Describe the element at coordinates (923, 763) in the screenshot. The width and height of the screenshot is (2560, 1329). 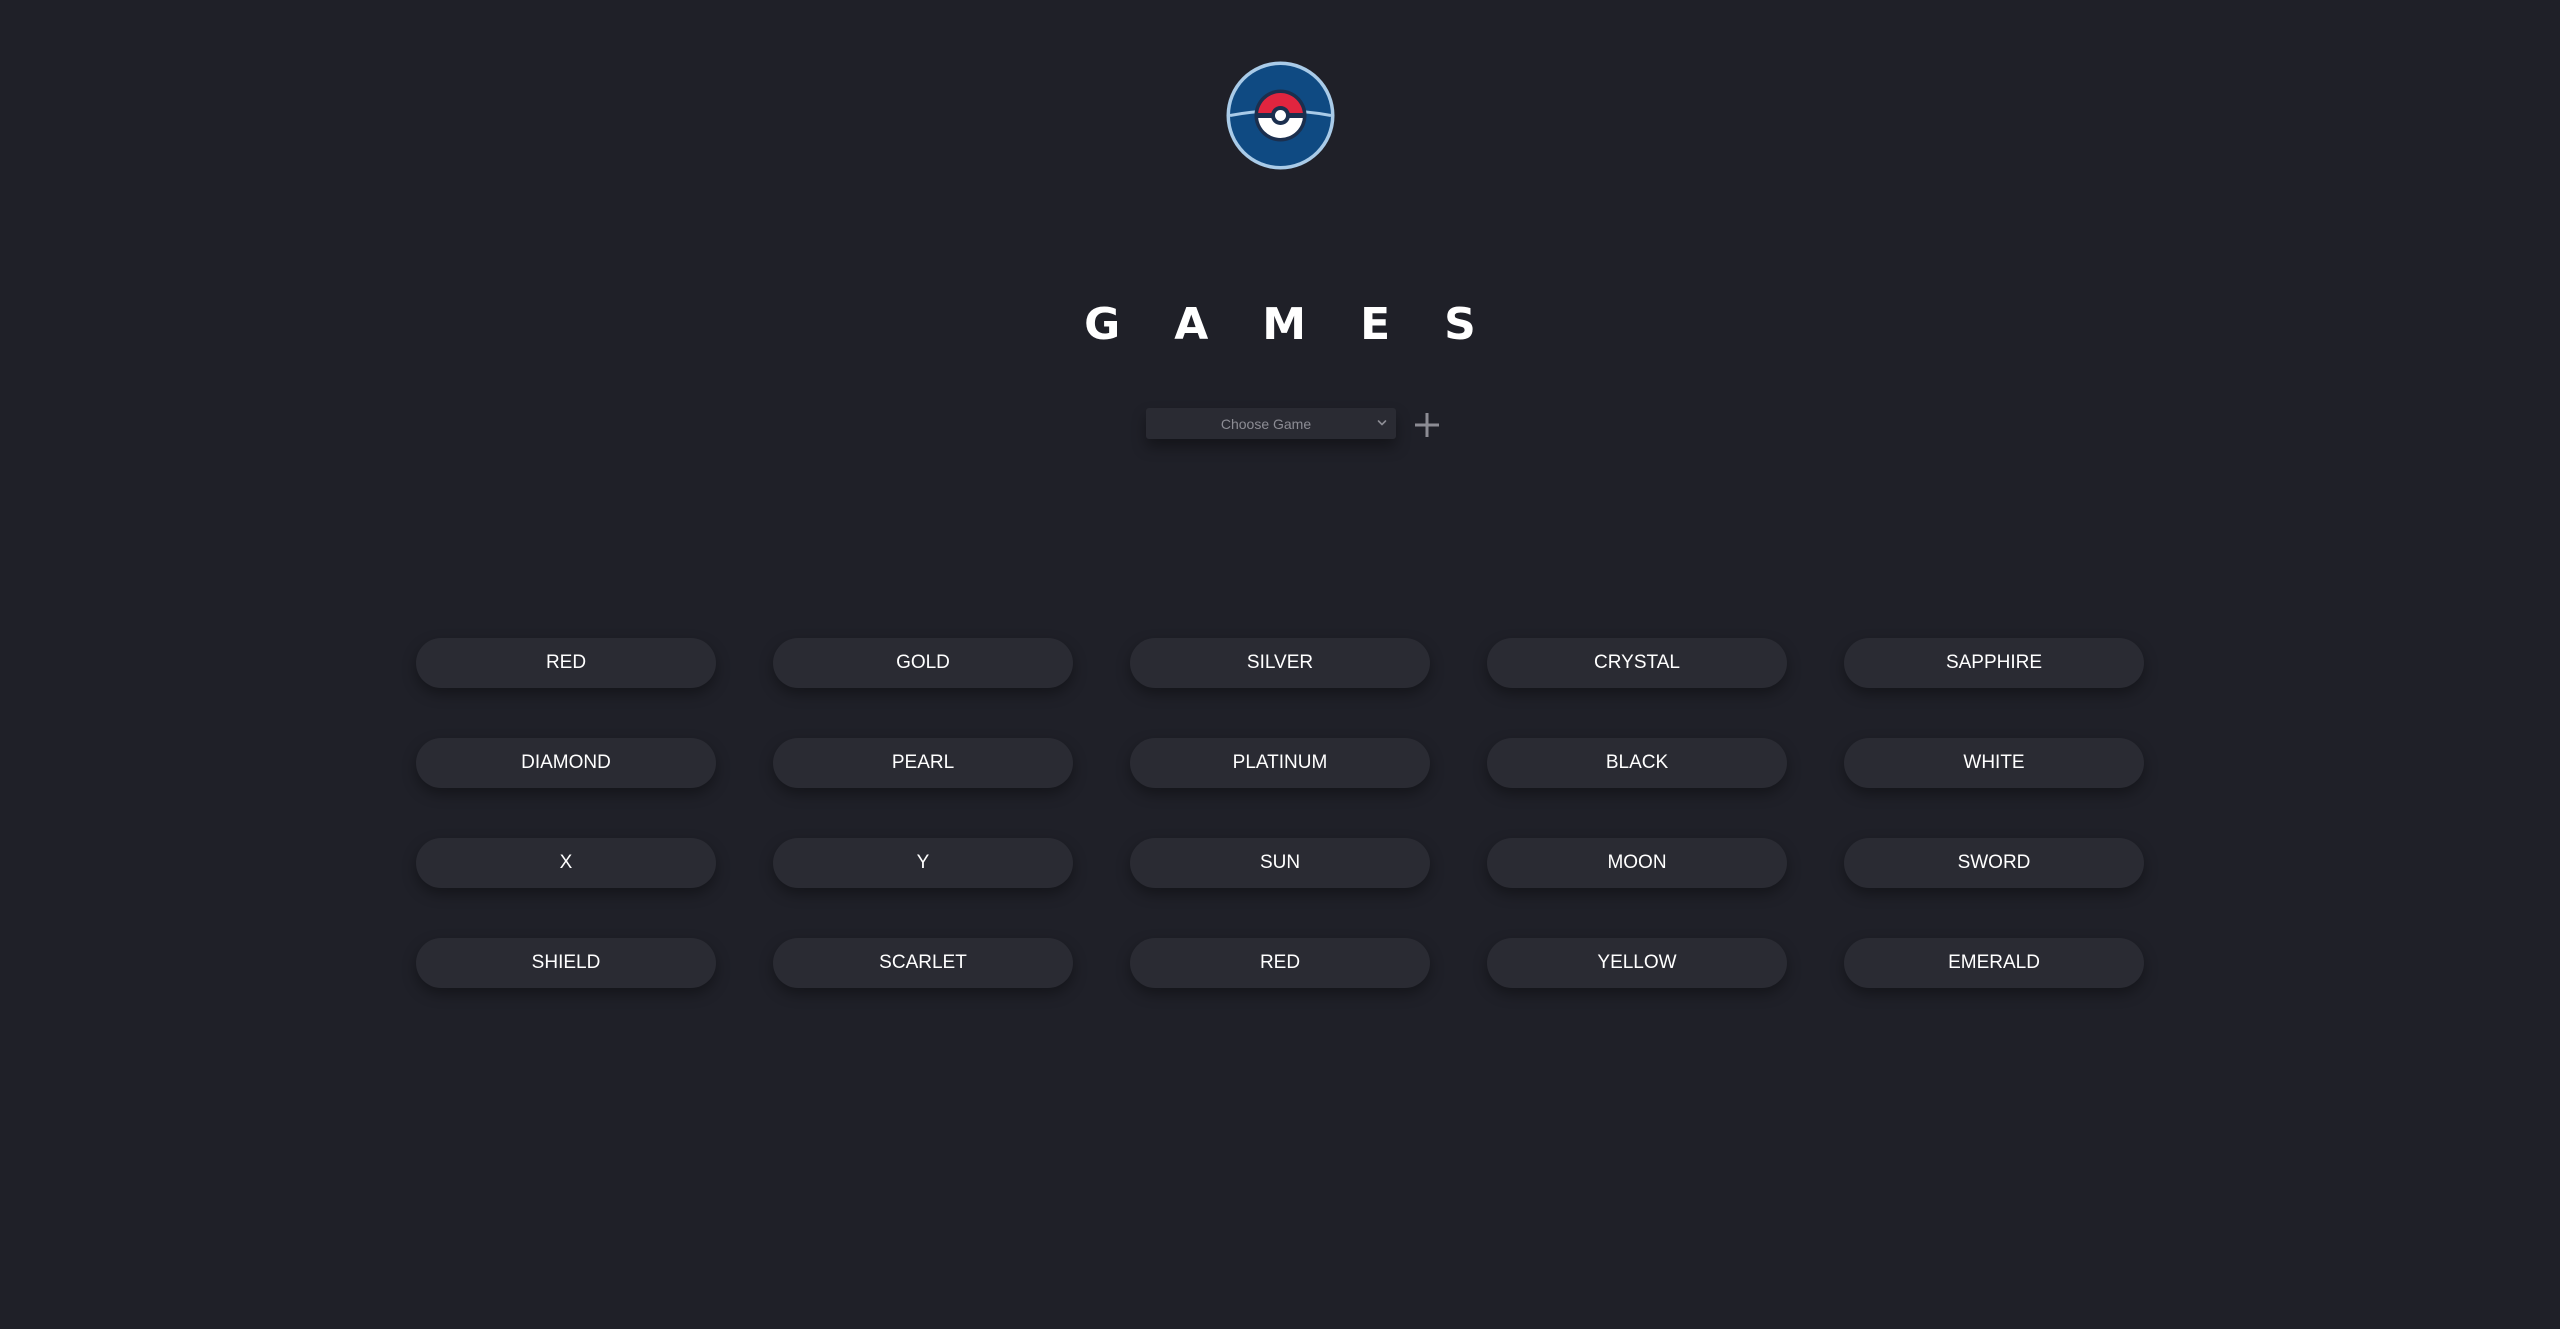
I see `game-button: PEARL` at that location.